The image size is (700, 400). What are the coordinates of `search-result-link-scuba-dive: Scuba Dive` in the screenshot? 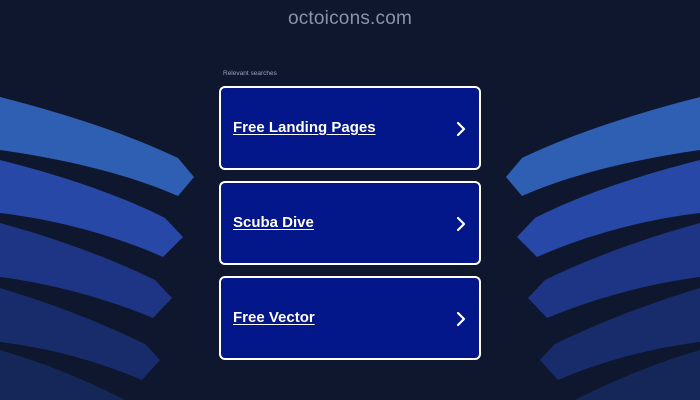 It's located at (350, 223).